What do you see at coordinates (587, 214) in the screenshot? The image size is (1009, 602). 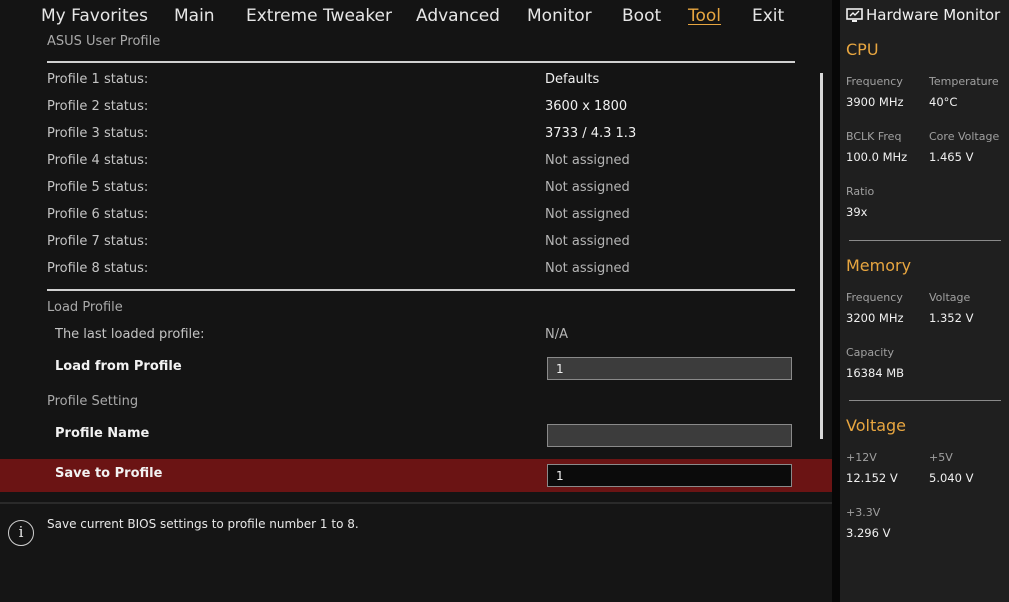 I see `profile-6-status: Not assigned` at bounding box center [587, 214].